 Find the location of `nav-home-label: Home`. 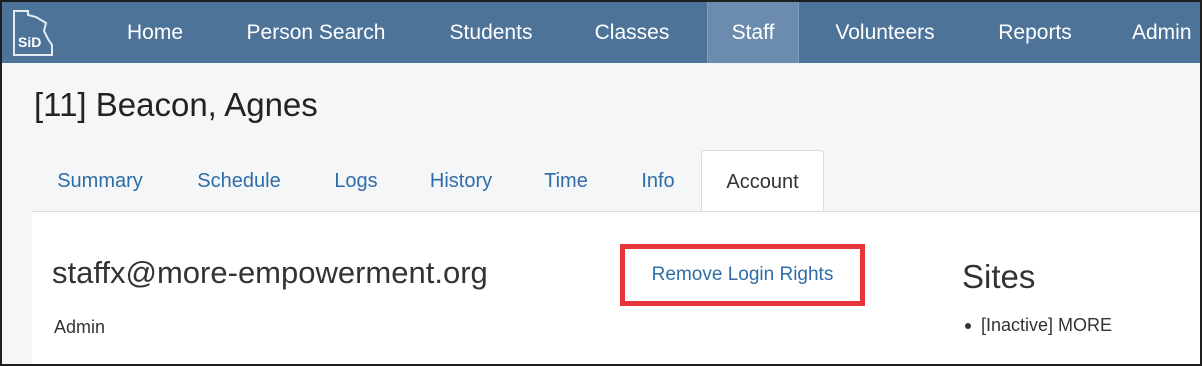

nav-home-label: Home is located at coordinates (155, 32).